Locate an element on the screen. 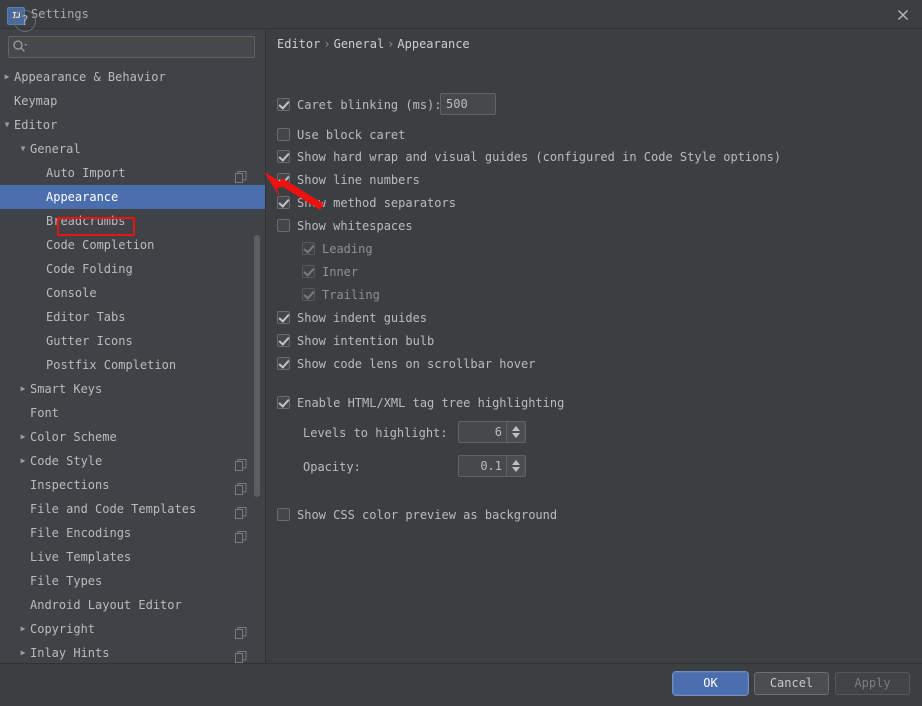 This screenshot has height=706, width=922. sidebar-item-smart-keys: ▶ Smart Keys is located at coordinates (132, 389).